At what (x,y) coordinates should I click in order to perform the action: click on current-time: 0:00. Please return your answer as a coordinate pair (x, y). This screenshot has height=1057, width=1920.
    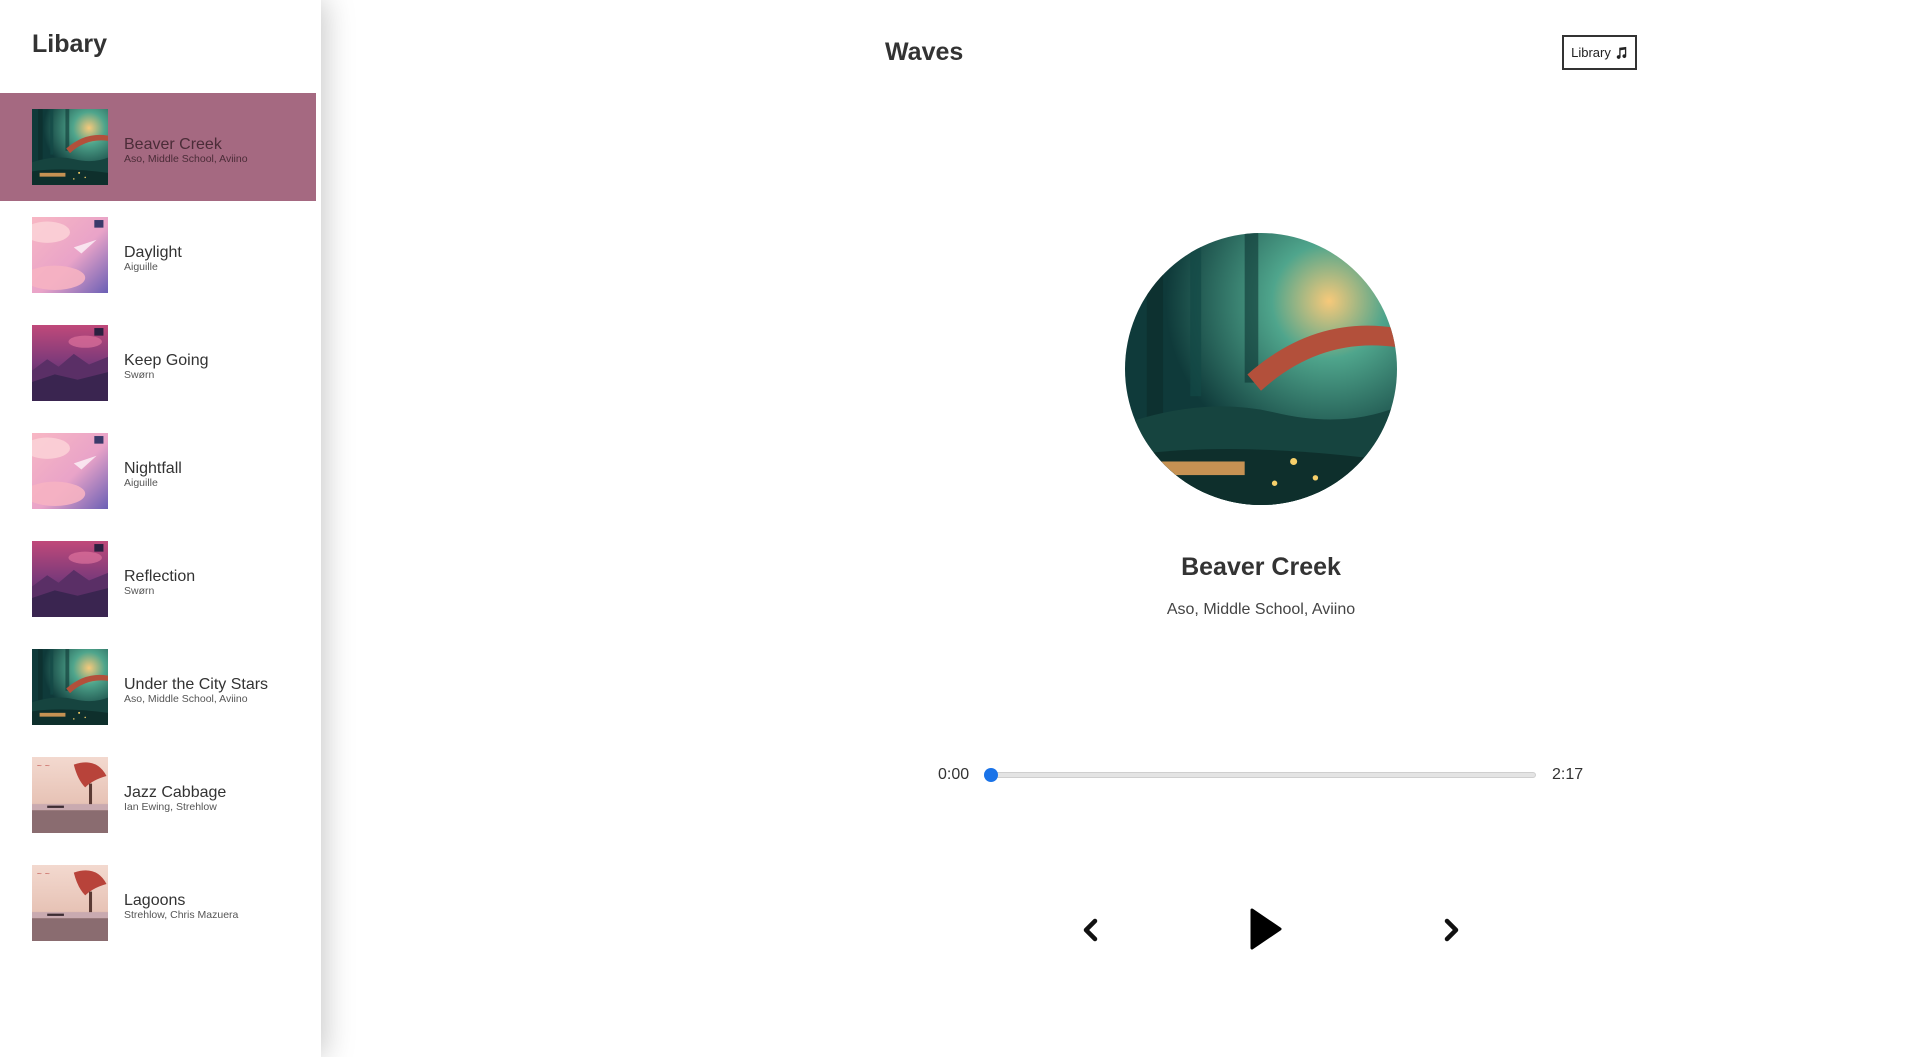
    Looking at the image, I should click on (954, 774).